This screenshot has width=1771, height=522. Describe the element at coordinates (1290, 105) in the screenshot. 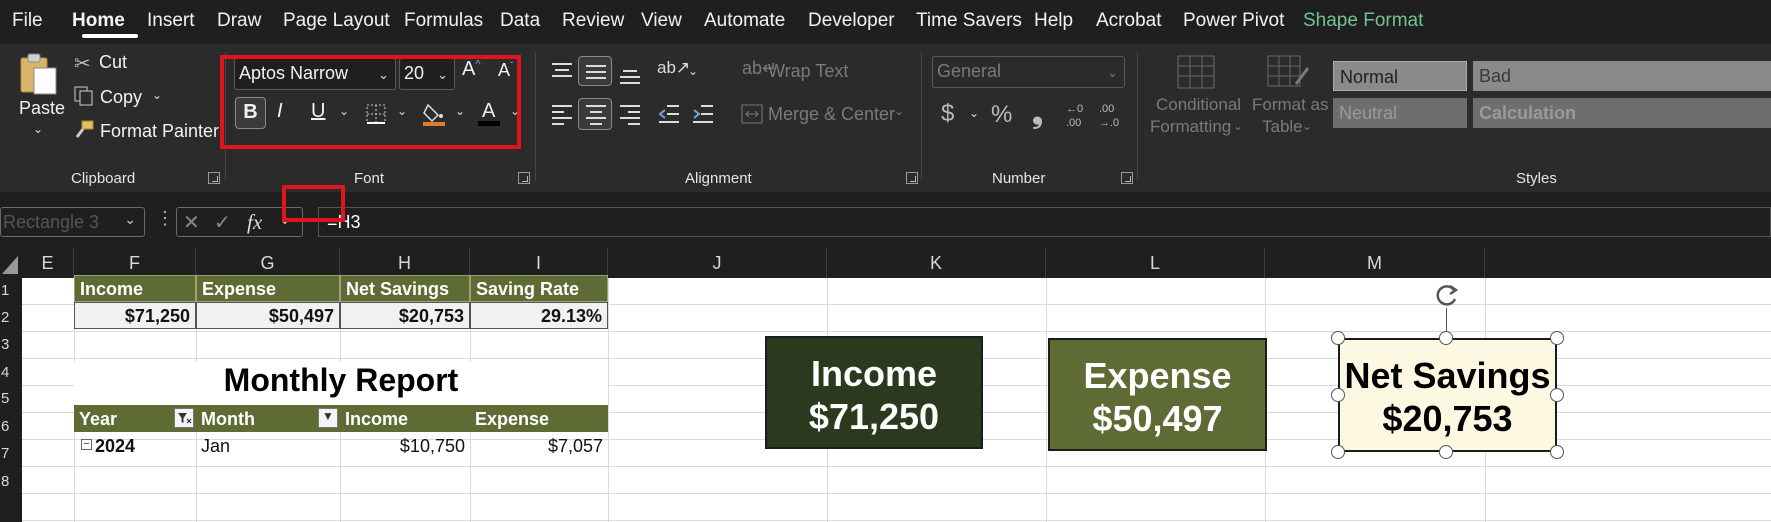

I see `format-as-table-line1: Format as` at that location.